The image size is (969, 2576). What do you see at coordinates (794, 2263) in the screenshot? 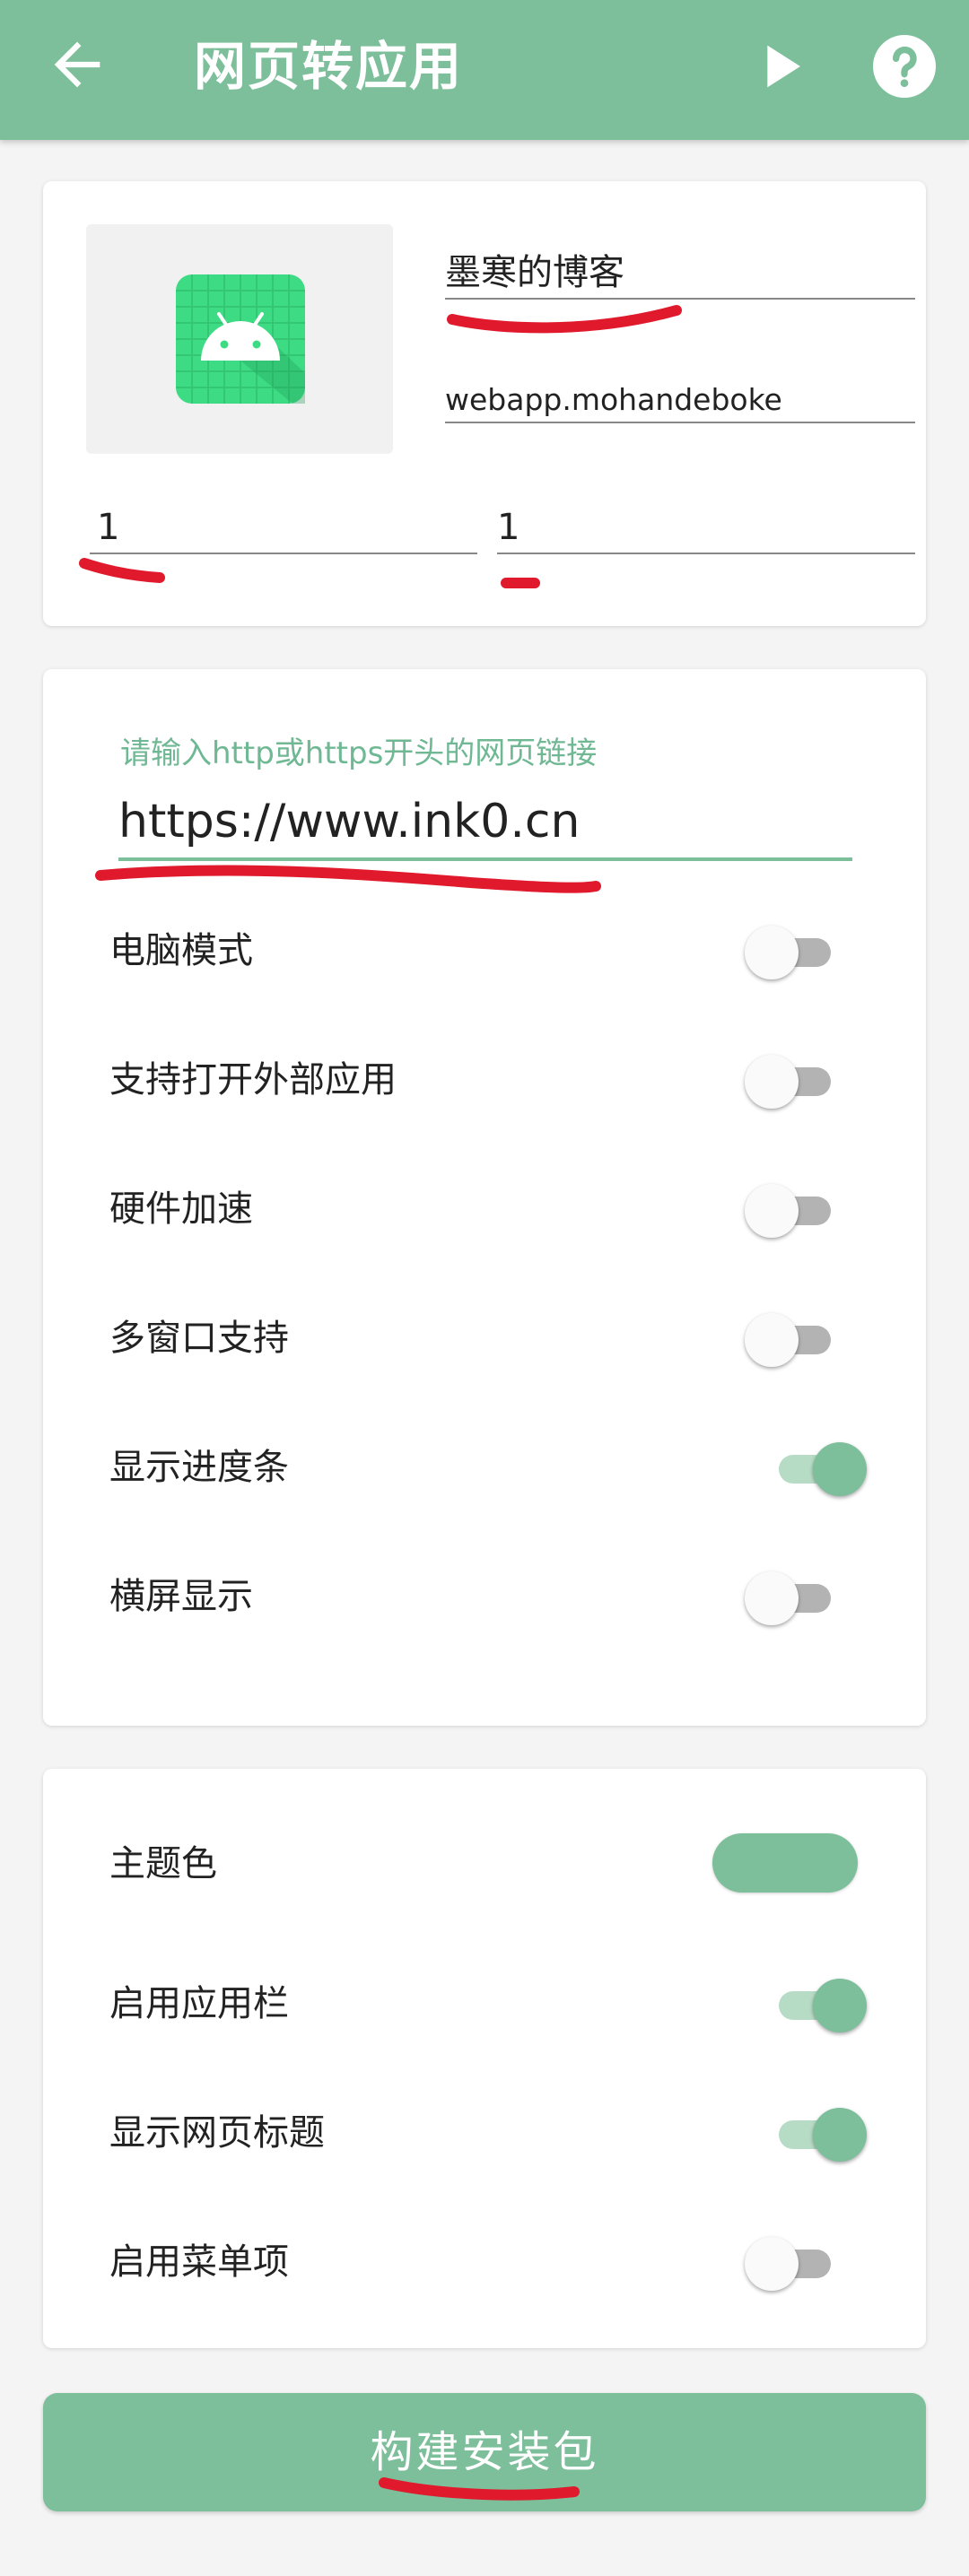
I see `menu-items-switch` at bounding box center [794, 2263].